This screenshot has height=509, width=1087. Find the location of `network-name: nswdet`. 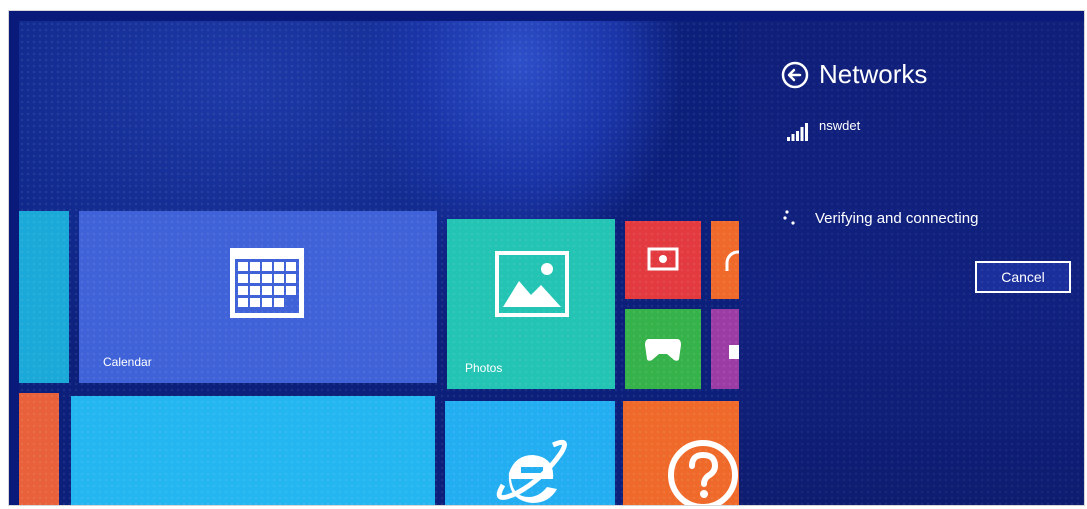

network-name: nswdet is located at coordinates (840, 125).